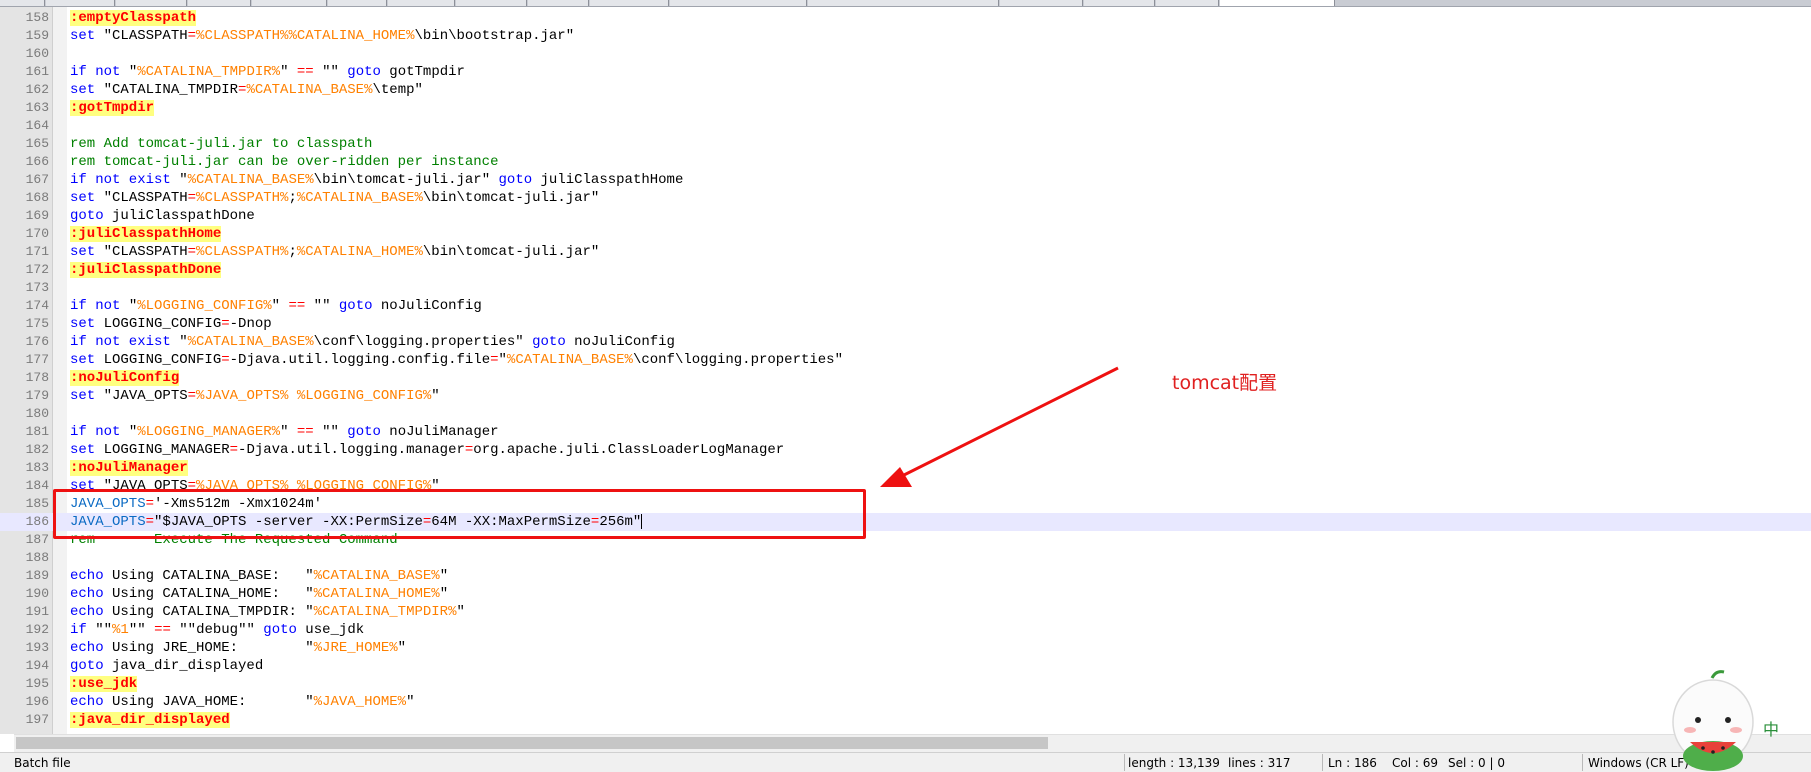 The height and width of the screenshot is (772, 1811). Describe the element at coordinates (104, 684) in the screenshot. I see `code-text: :use_jdk` at that location.